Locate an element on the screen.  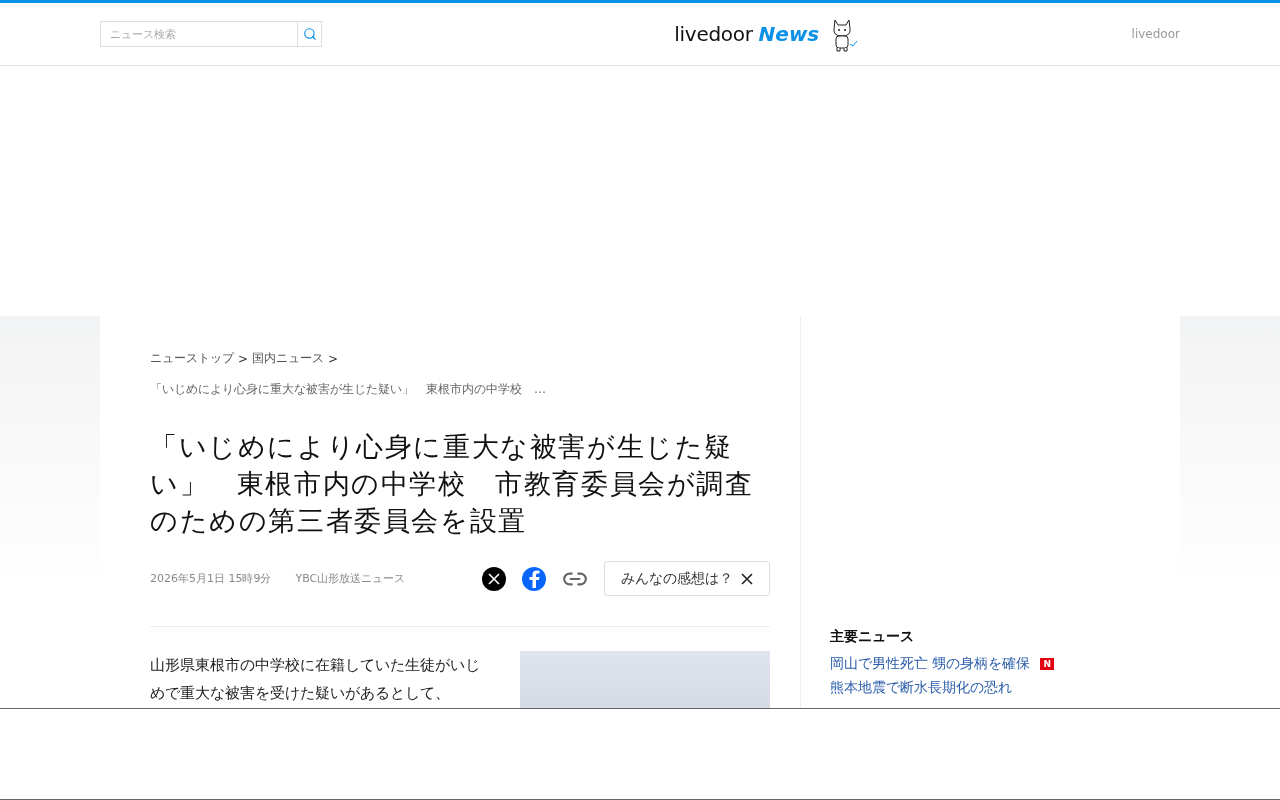
search-icon is located at coordinates (309, 34).